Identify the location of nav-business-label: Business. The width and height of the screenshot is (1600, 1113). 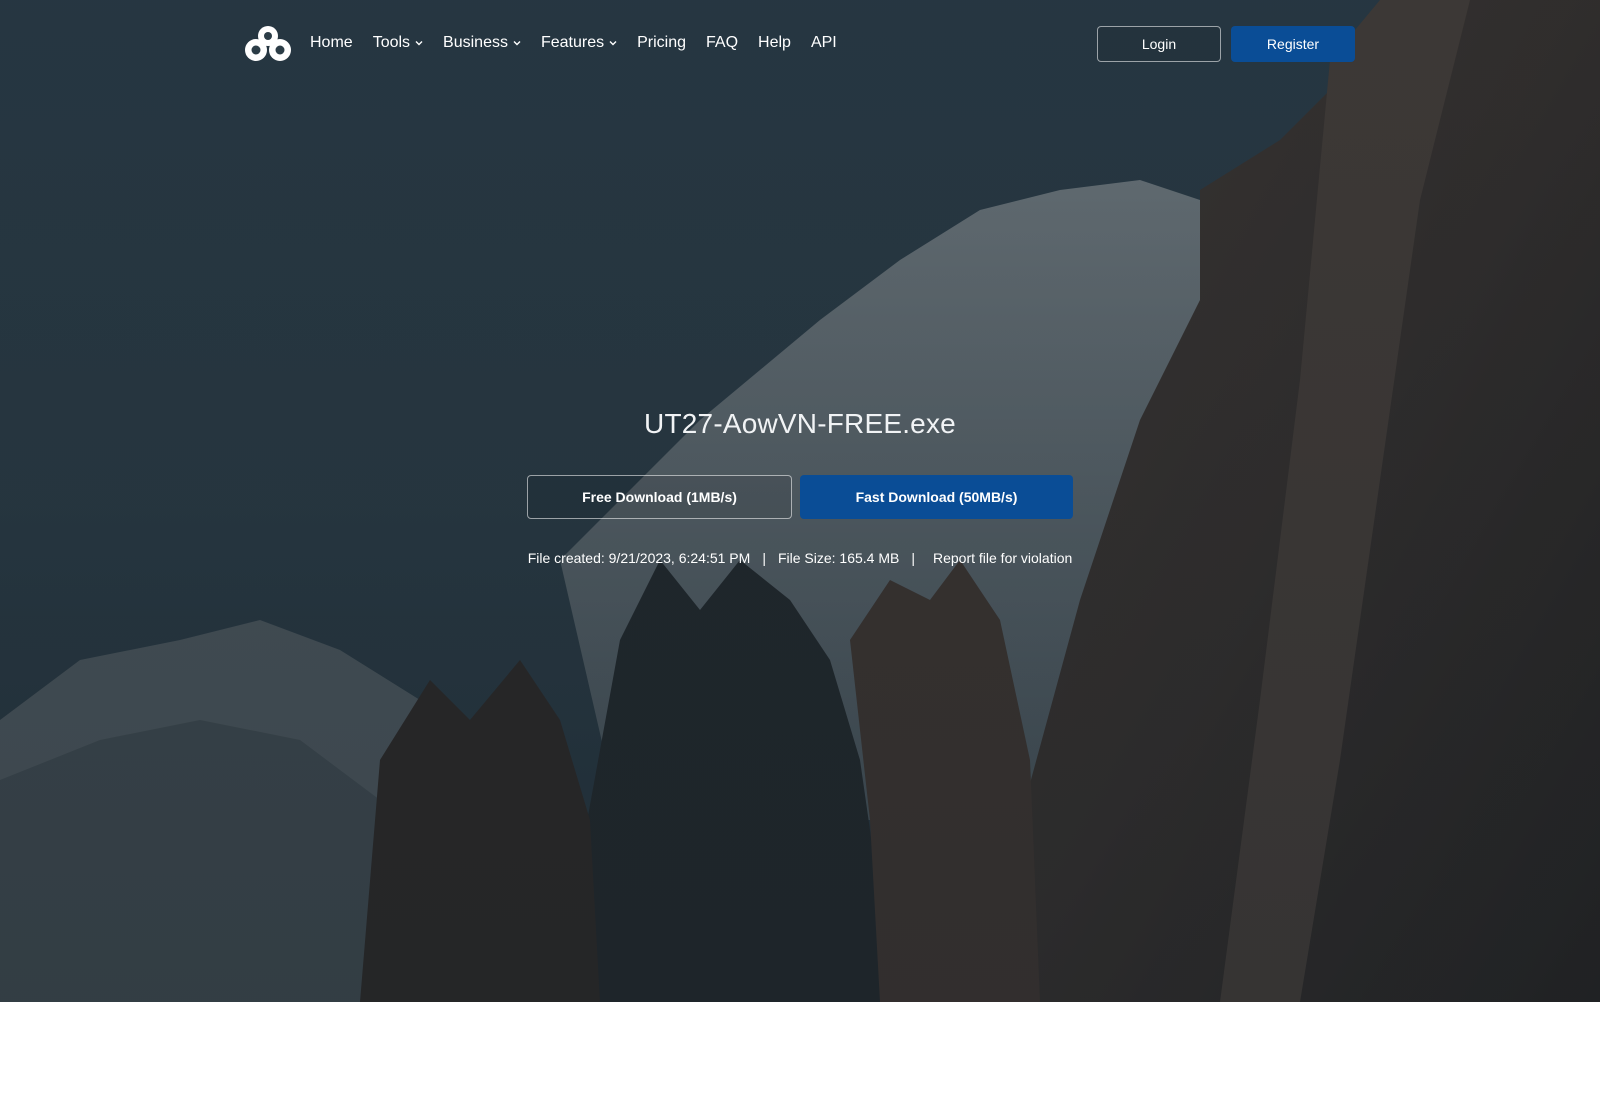
(475, 42).